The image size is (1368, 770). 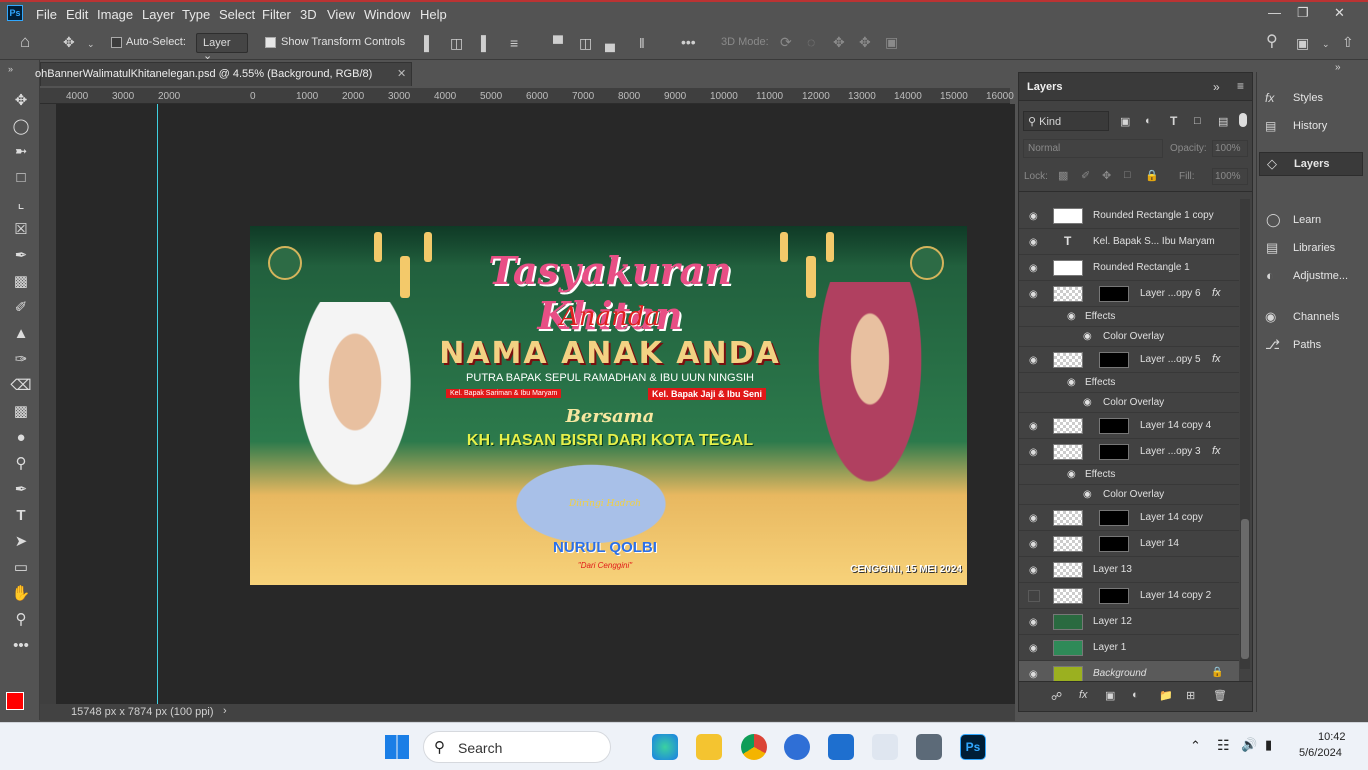 I want to click on collapse-tools-icon: », so click(x=10, y=69).